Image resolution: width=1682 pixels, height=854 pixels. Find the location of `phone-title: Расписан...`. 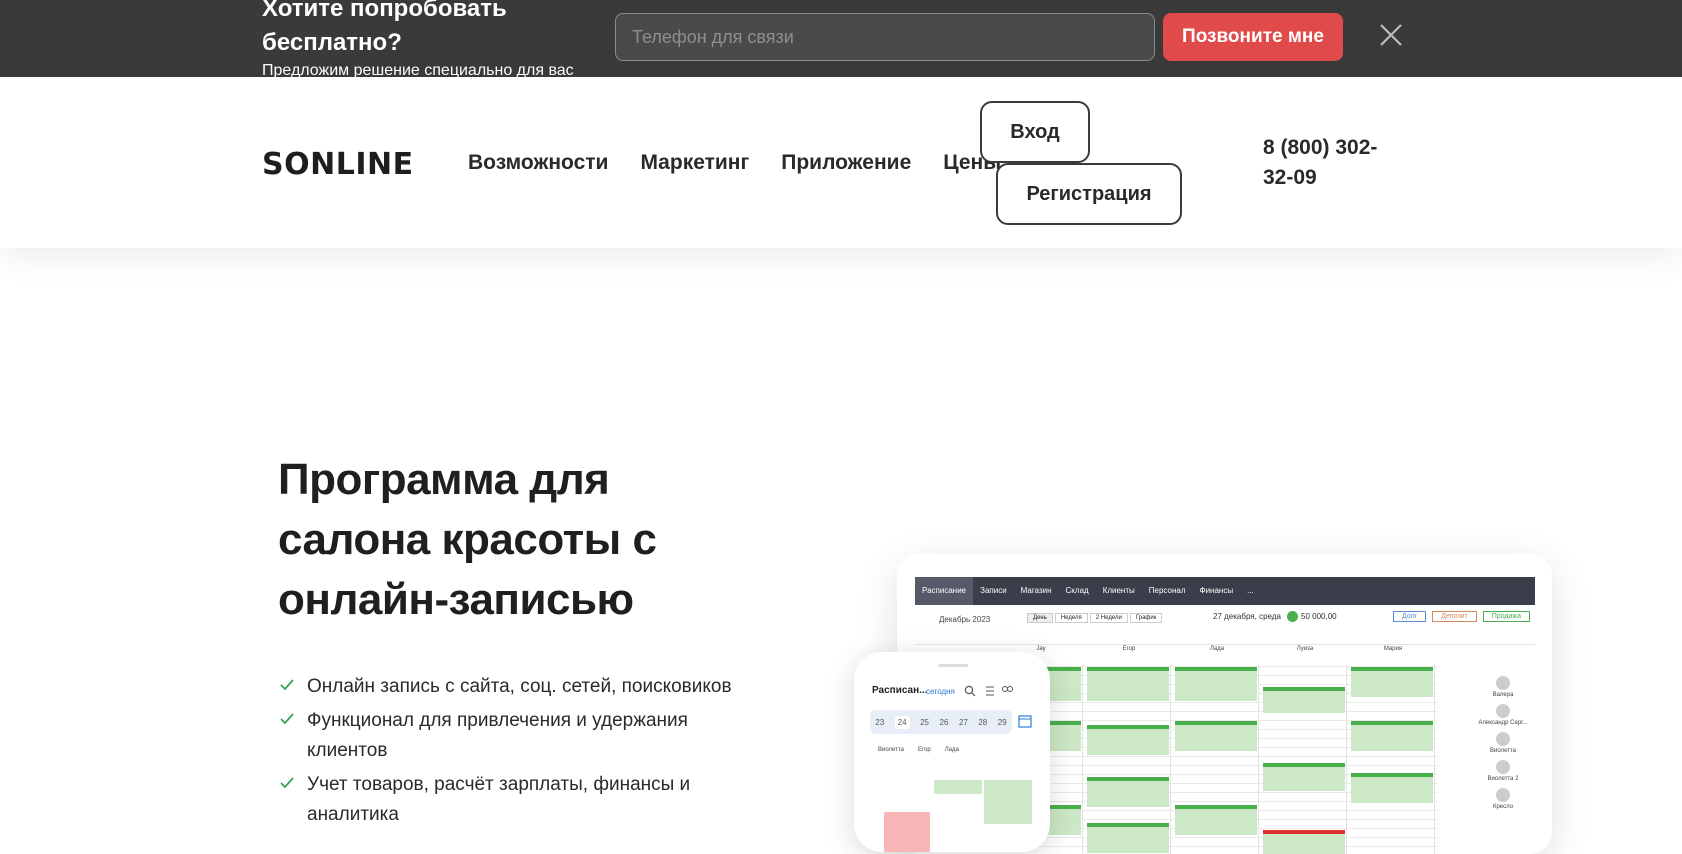

phone-title: Расписан... is located at coordinates (900, 690).